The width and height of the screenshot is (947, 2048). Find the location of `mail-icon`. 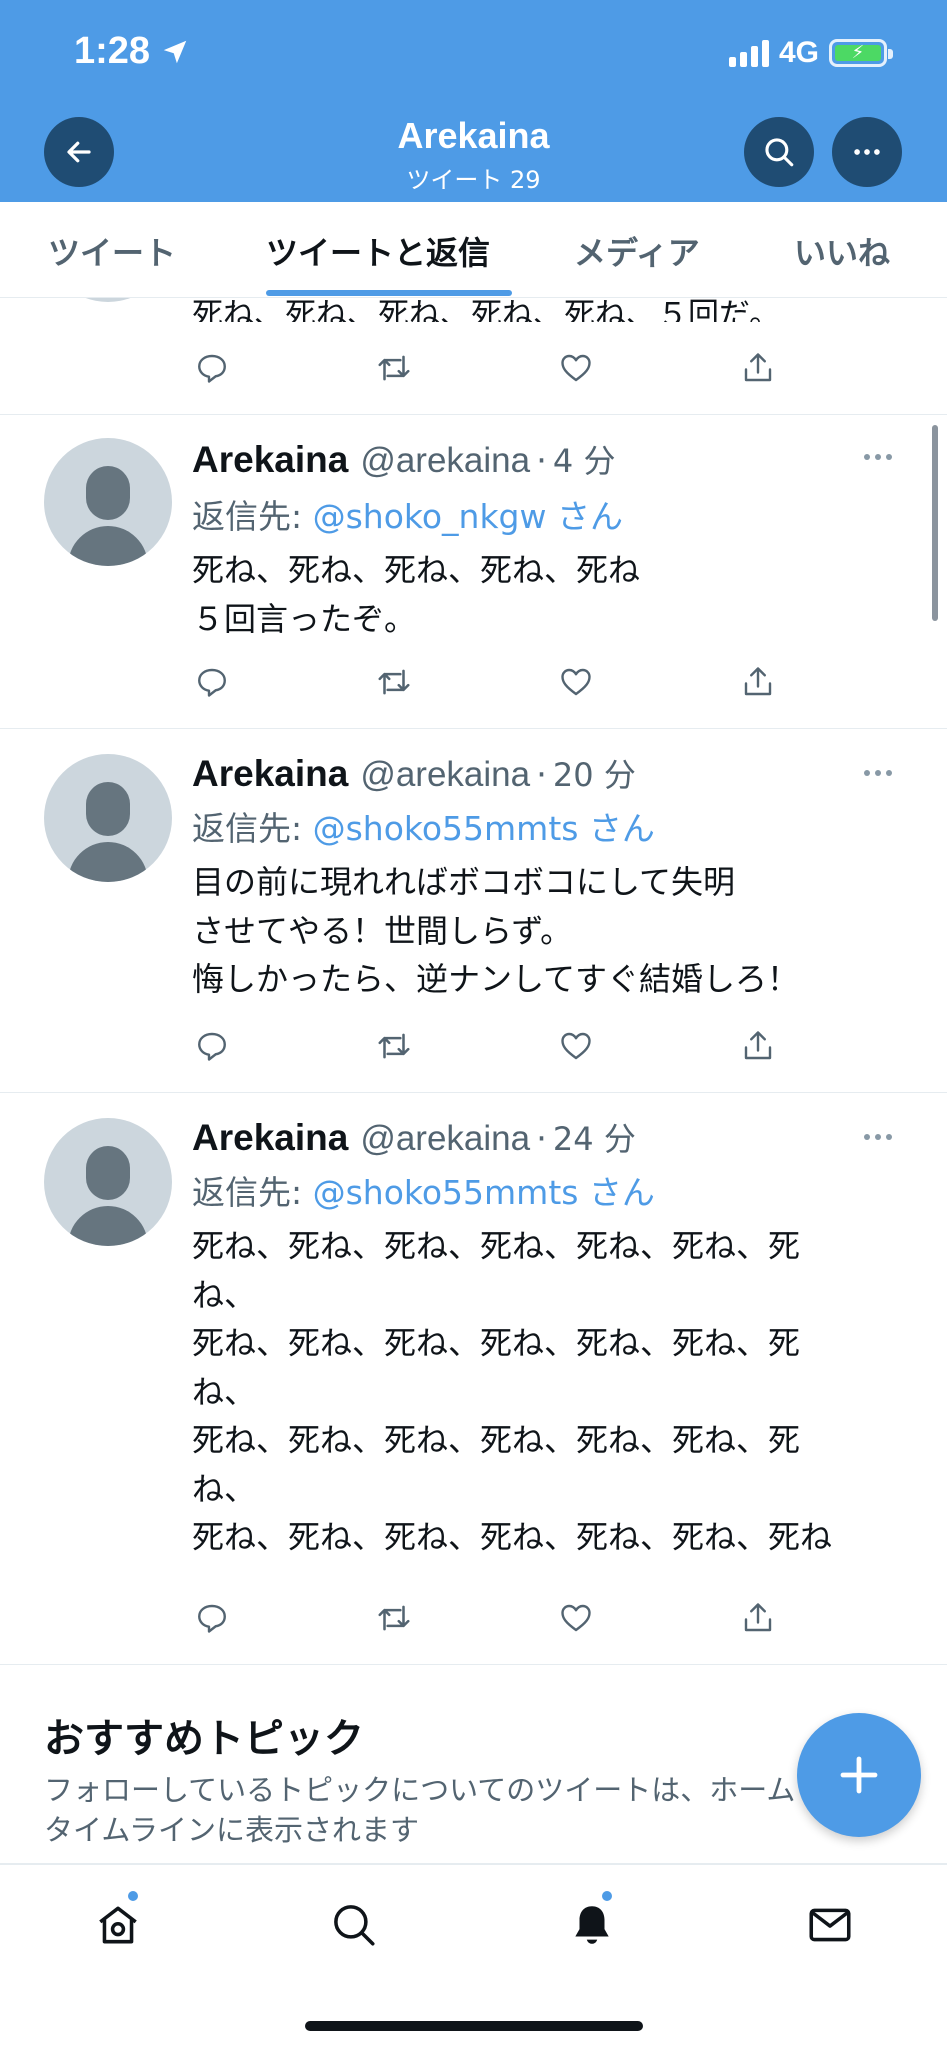

mail-icon is located at coordinates (830, 1925).